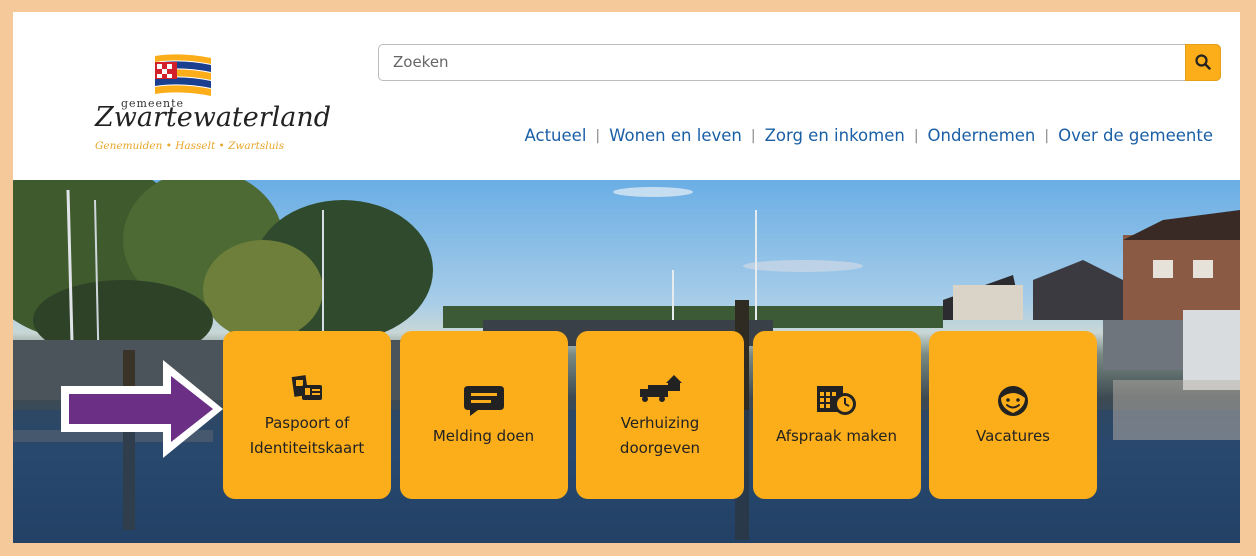  Describe the element at coordinates (556, 135) in the screenshot. I see `nav-item-actueel: Actueel` at that location.